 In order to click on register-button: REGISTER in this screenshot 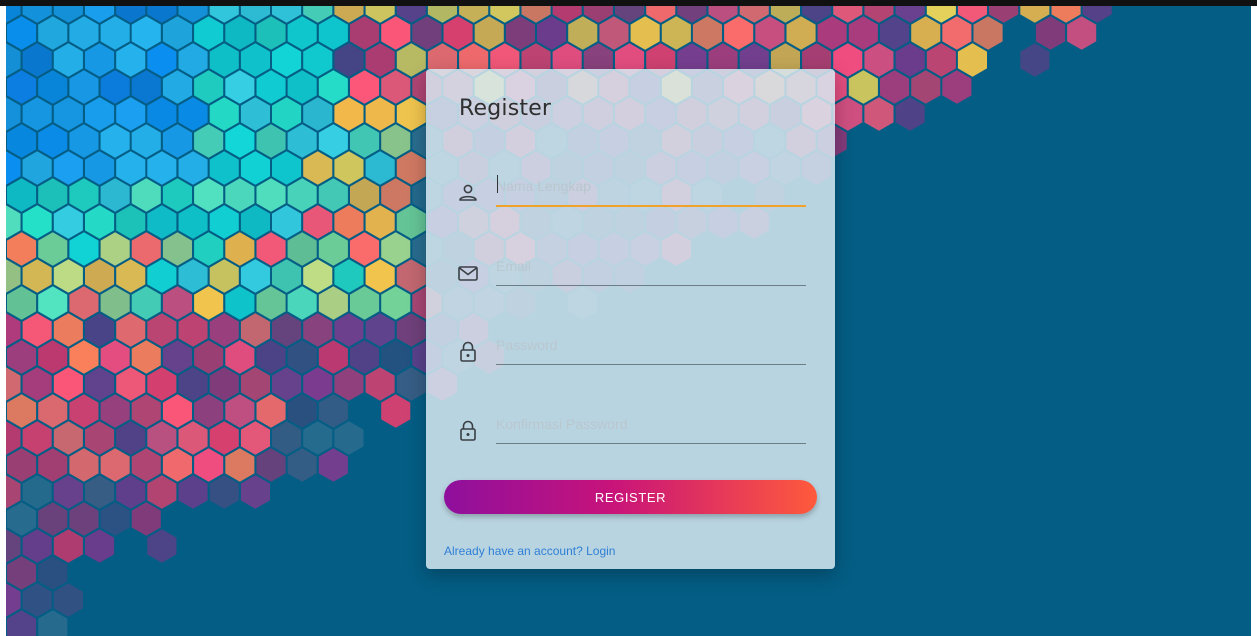, I will do `click(630, 497)`.